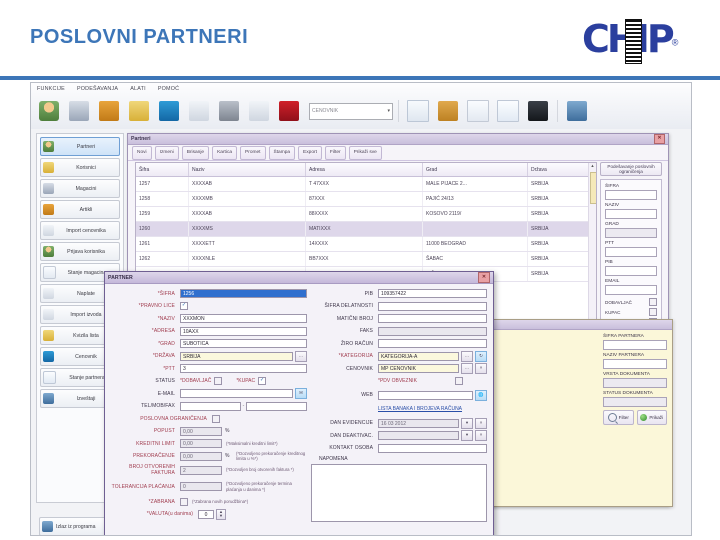  Describe the element at coordinates (199, 111) in the screenshot. I see `pen-write-icon` at that location.